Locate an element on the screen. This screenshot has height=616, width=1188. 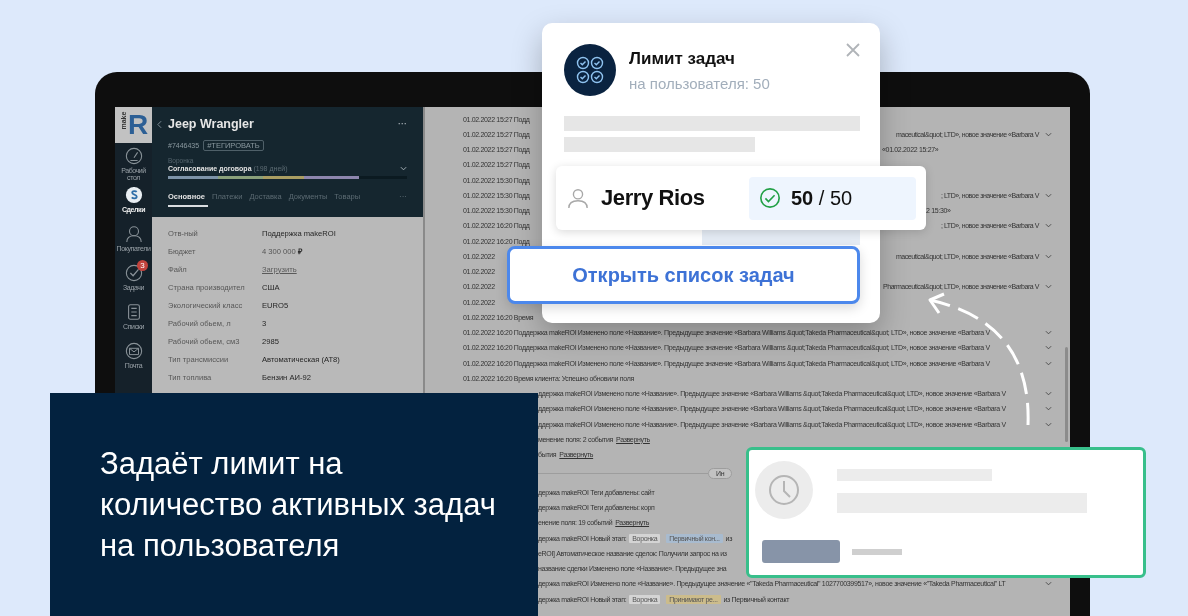
gauge-icon is located at coordinates (133, 156).